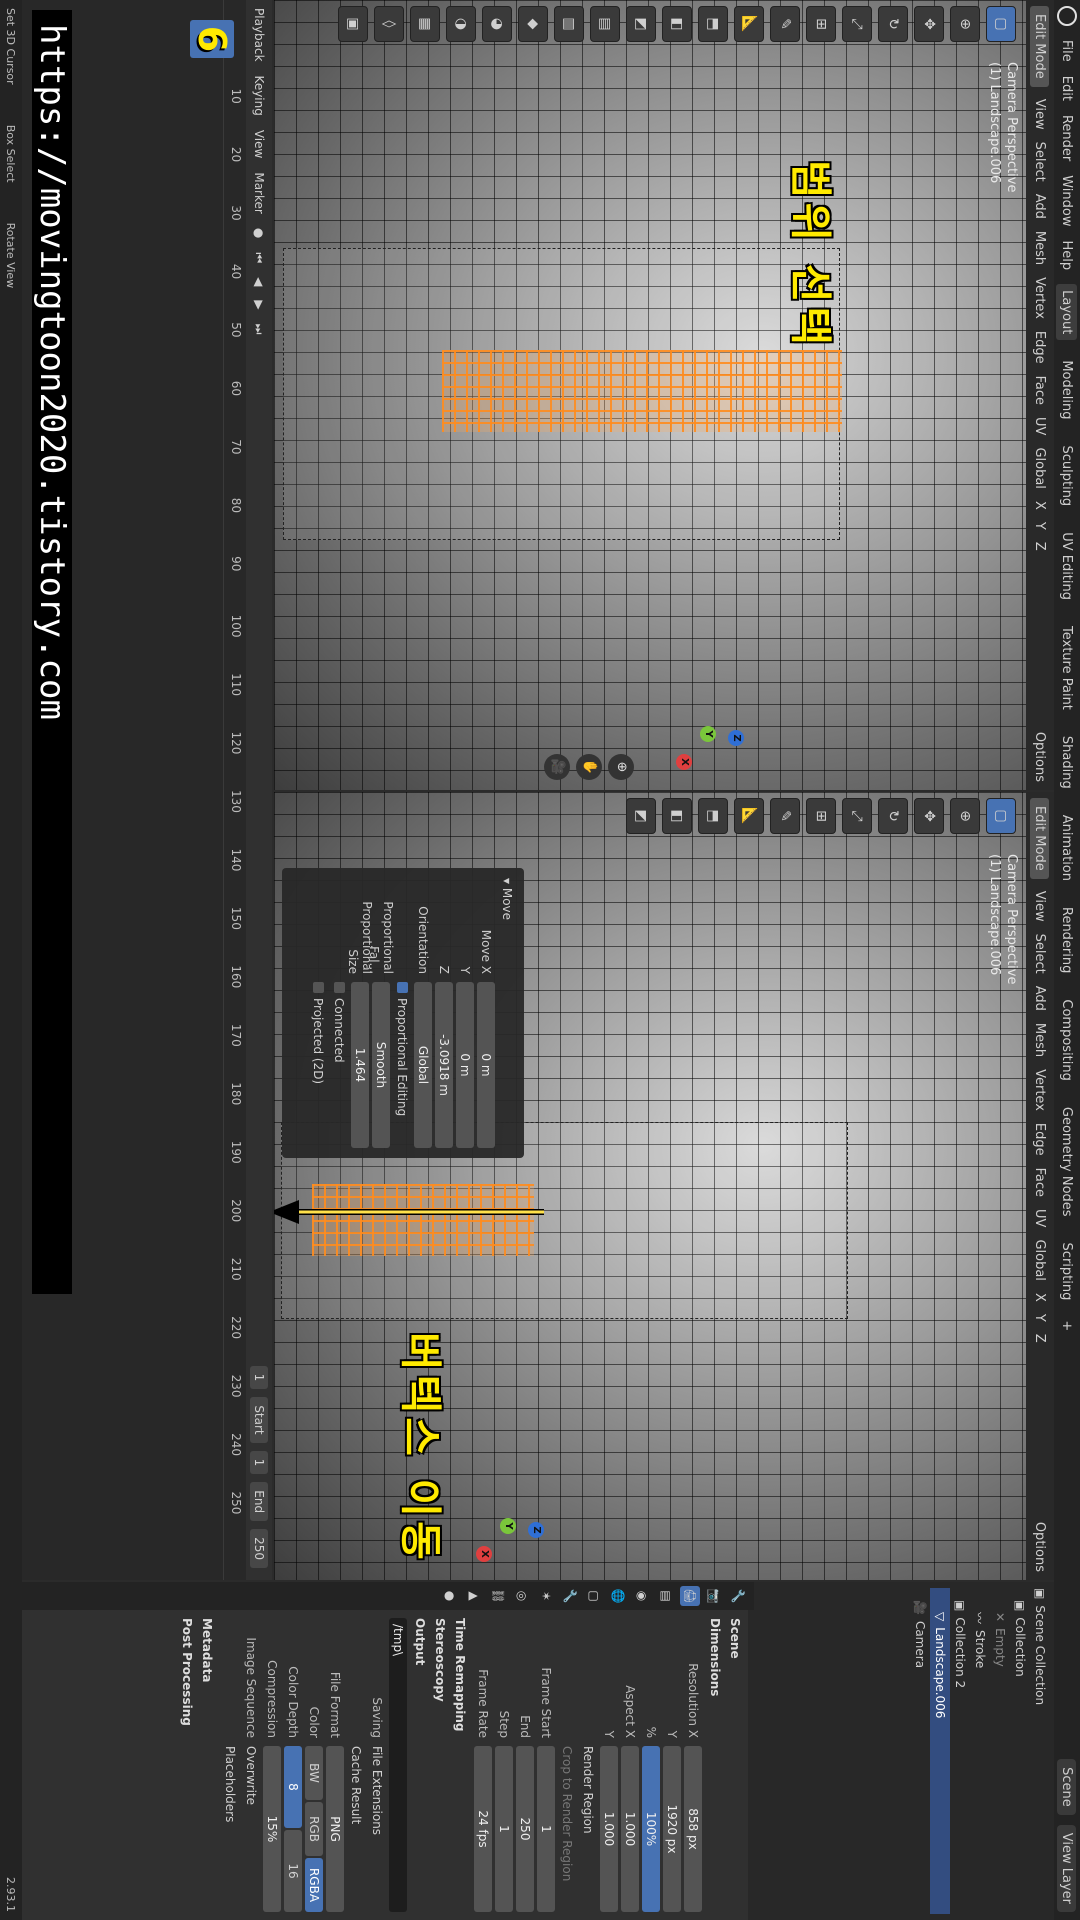  What do you see at coordinates (461, 24) in the screenshot?
I see `smooth-tool-icon: ◑` at bounding box center [461, 24].